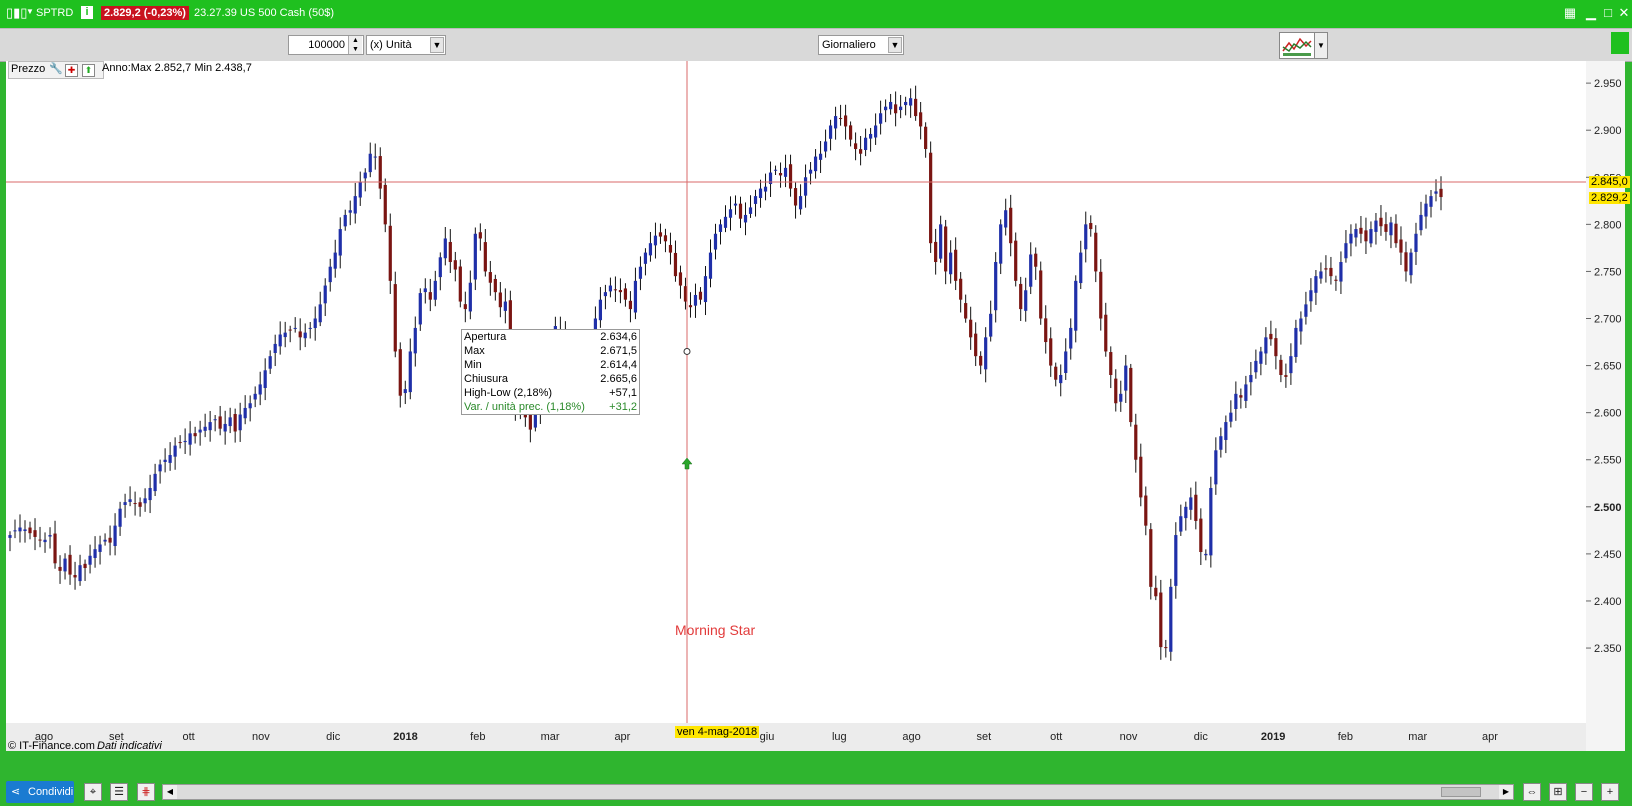 The height and width of the screenshot is (806, 1632). Describe the element at coordinates (264, 13) in the screenshot. I see `time-and-instrument-label: 23.27.39 US 500 Cash (50$)` at that location.